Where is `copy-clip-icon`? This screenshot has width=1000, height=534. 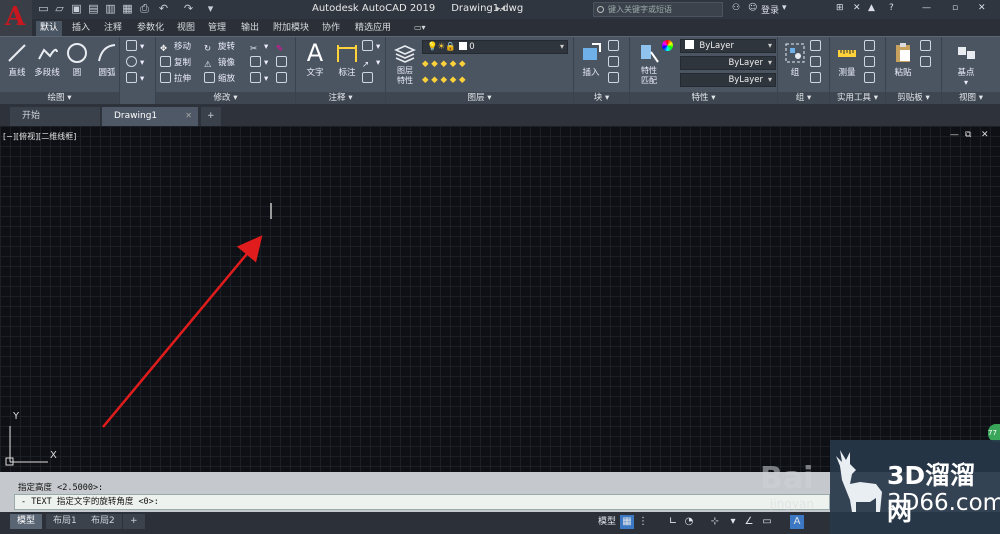 copy-clip-icon is located at coordinates (927, 63).